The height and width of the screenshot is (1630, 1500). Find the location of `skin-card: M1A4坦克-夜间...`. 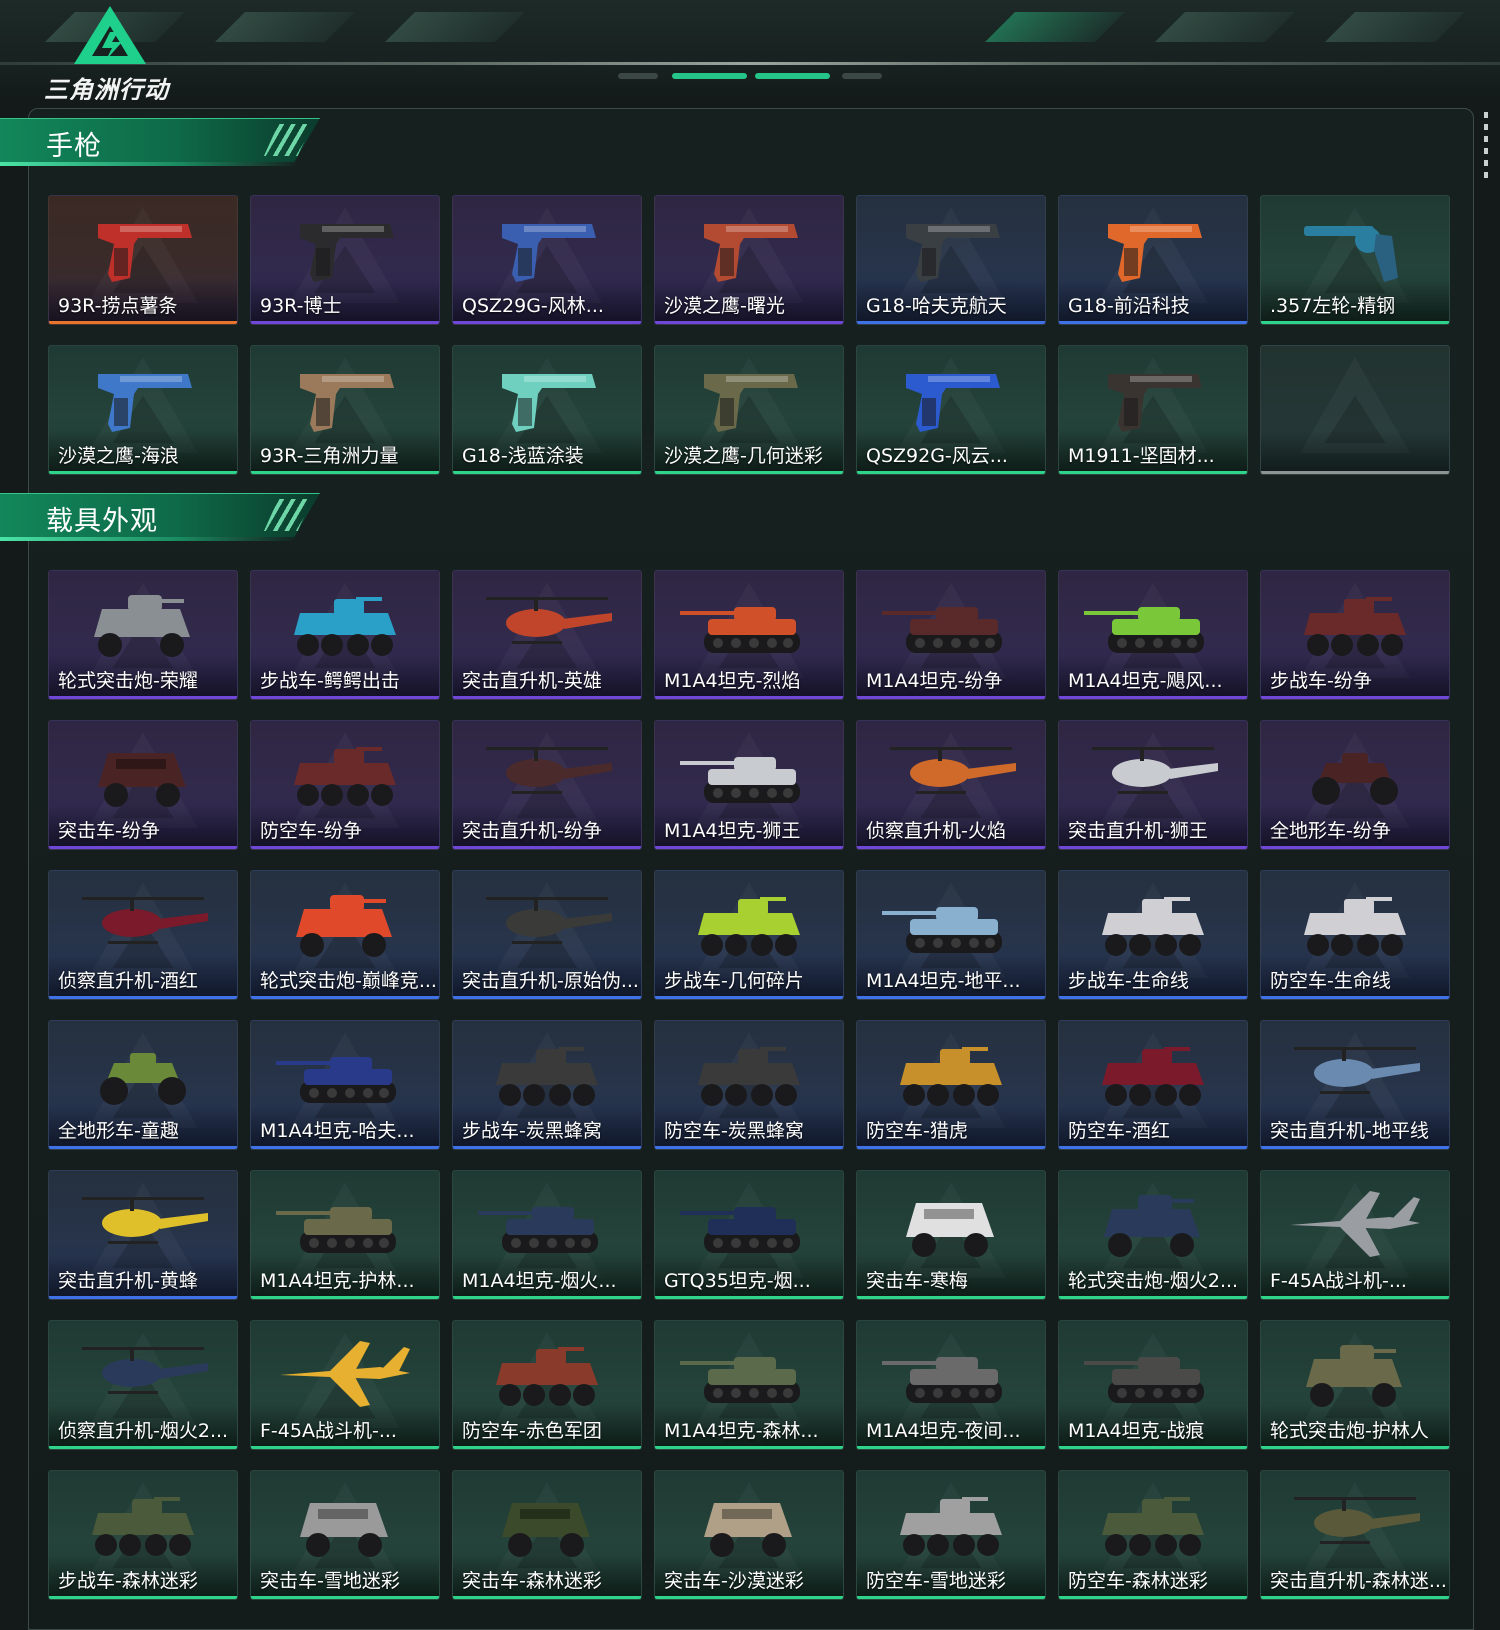

skin-card: M1A4坦克-夜间... is located at coordinates (951, 1385).